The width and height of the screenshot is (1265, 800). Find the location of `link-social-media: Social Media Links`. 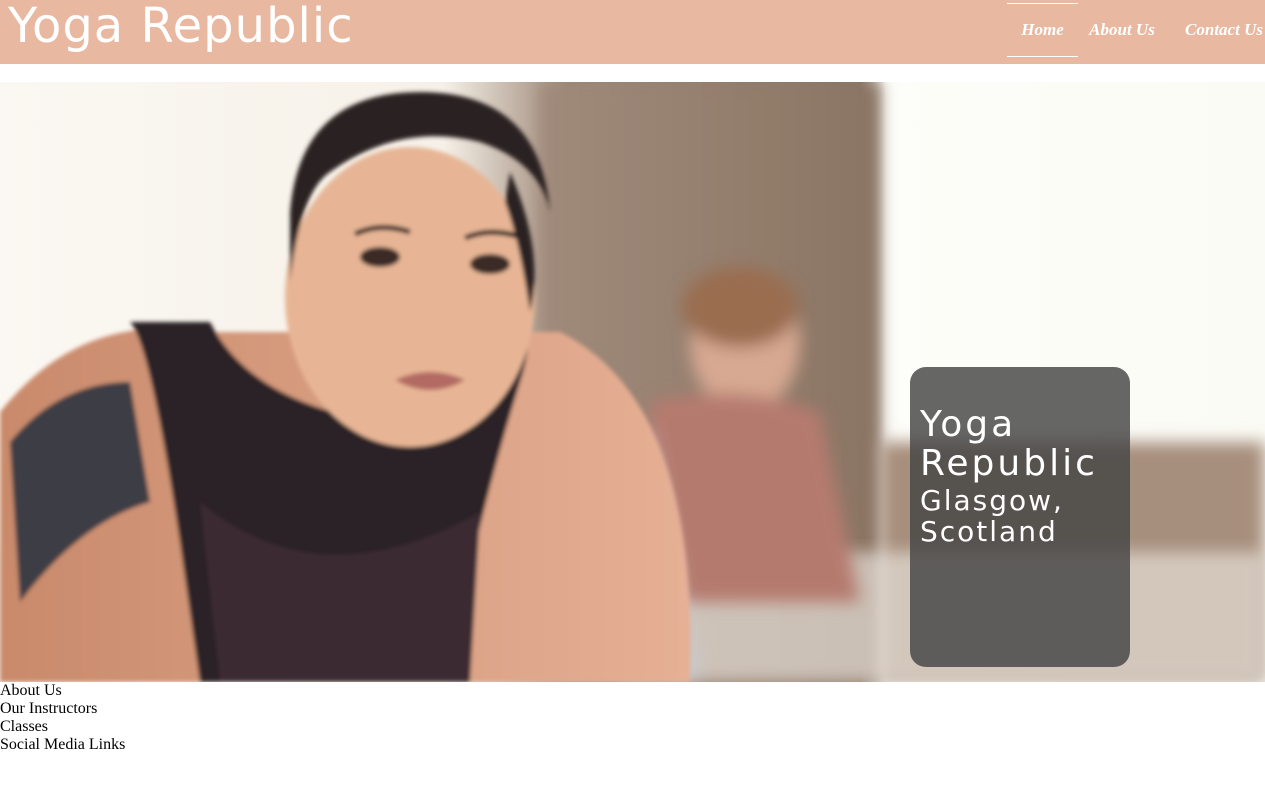

link-social-media: Social Media Links is located at coordinates (62, 745).